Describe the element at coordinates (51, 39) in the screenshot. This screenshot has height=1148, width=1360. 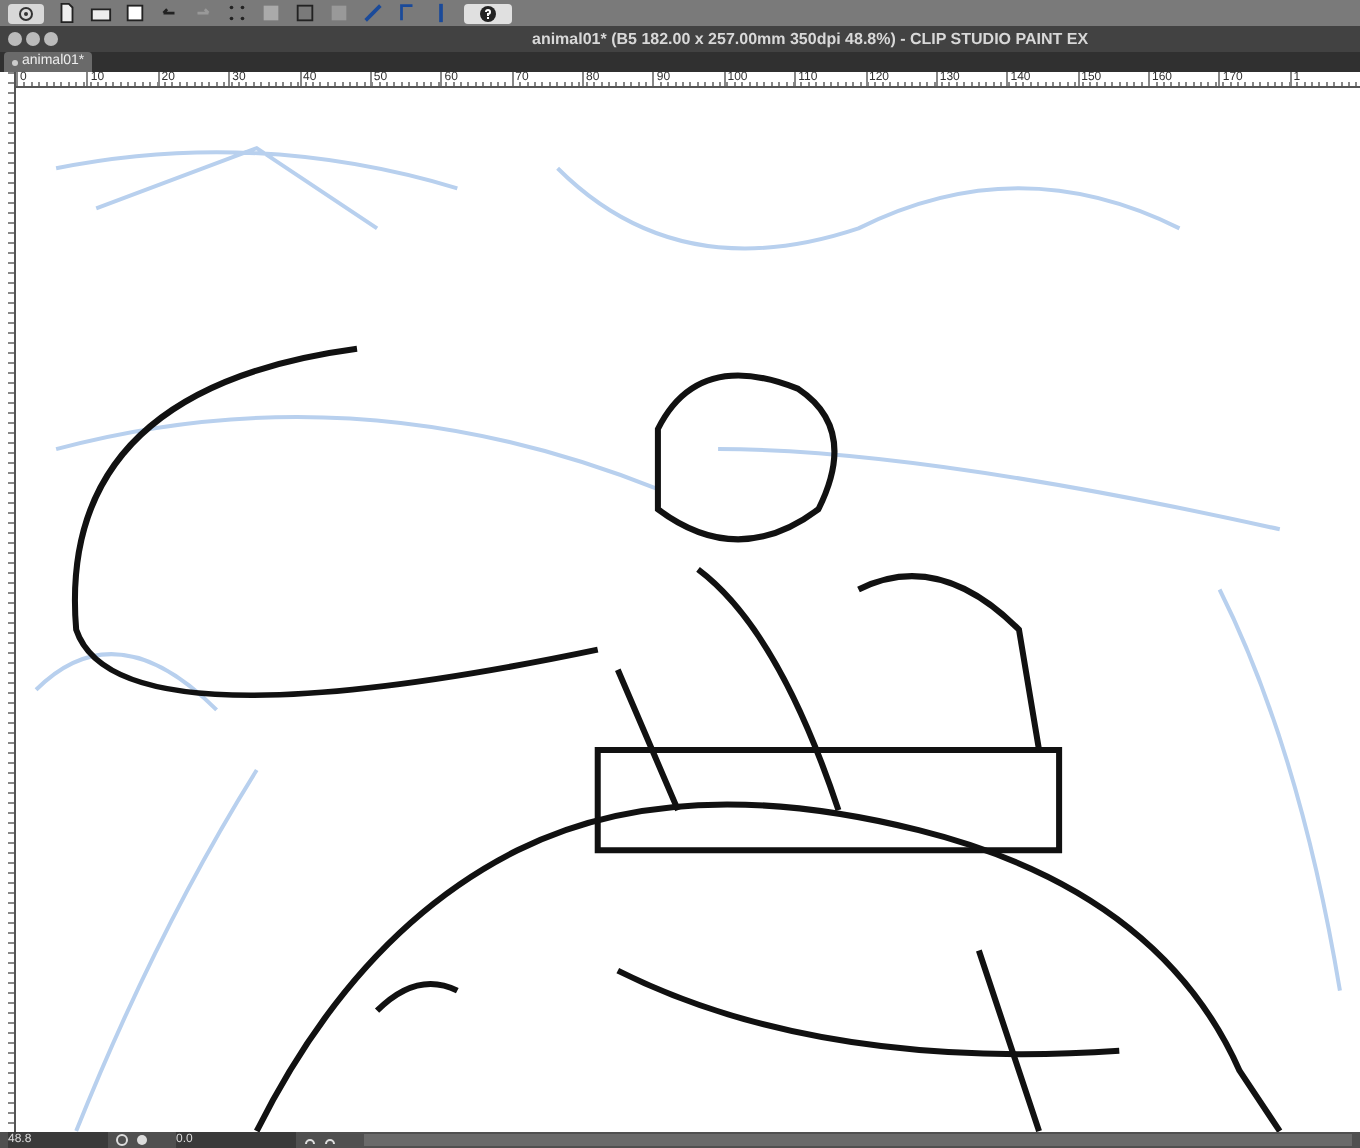
I see `maximize-button` at that location.